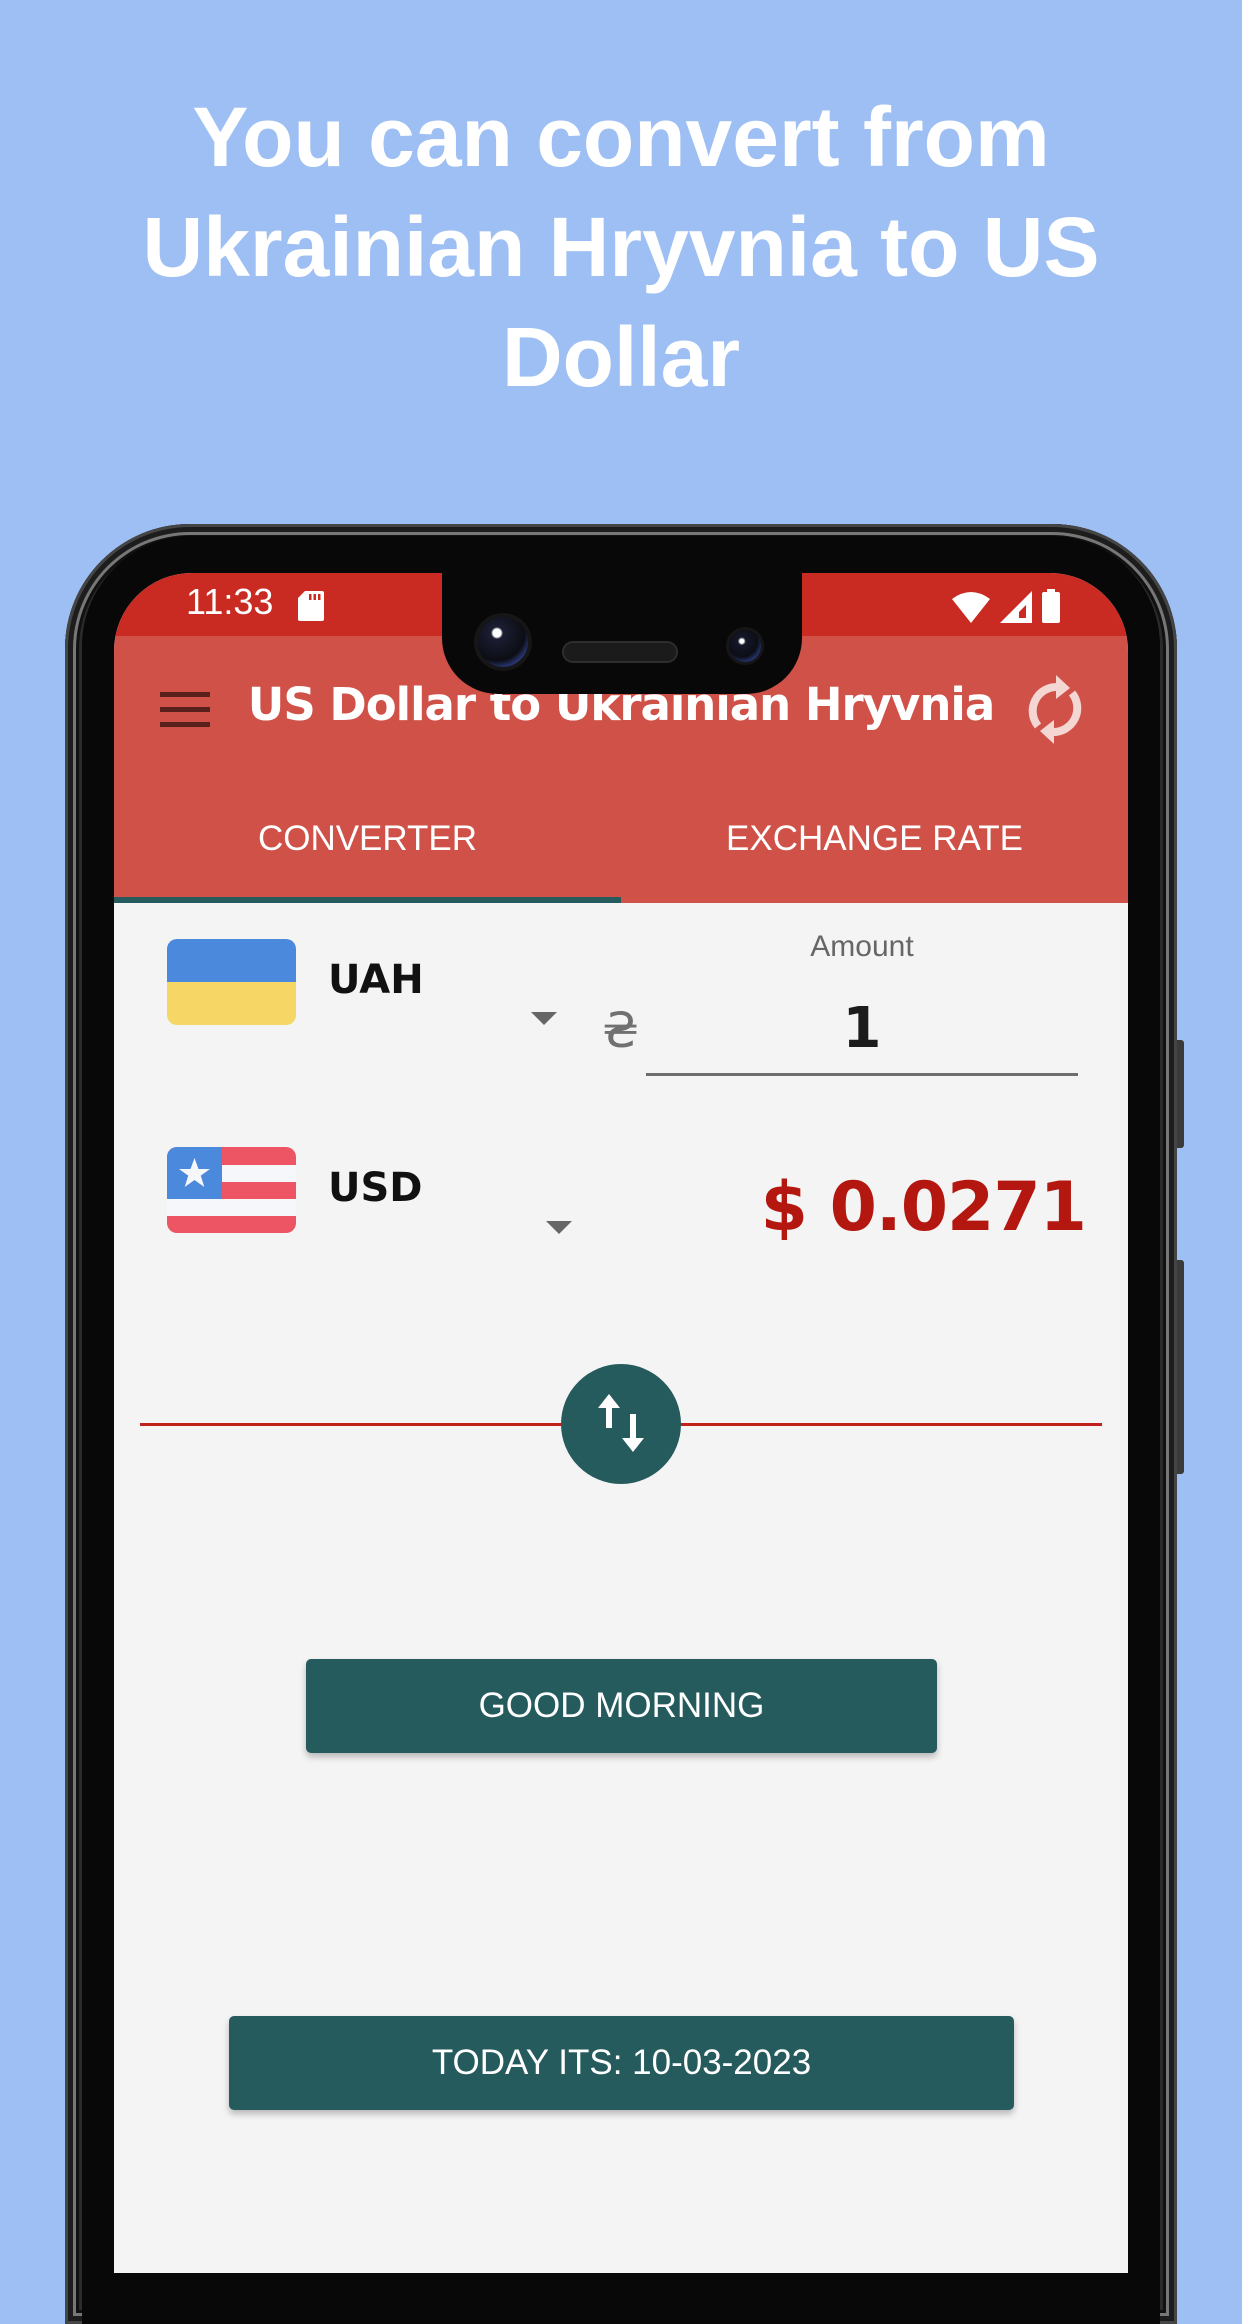 Image resolution: width=1242 pixels, height=2324 pixels. I want to click on ukraine-flag, so click(231, 982).